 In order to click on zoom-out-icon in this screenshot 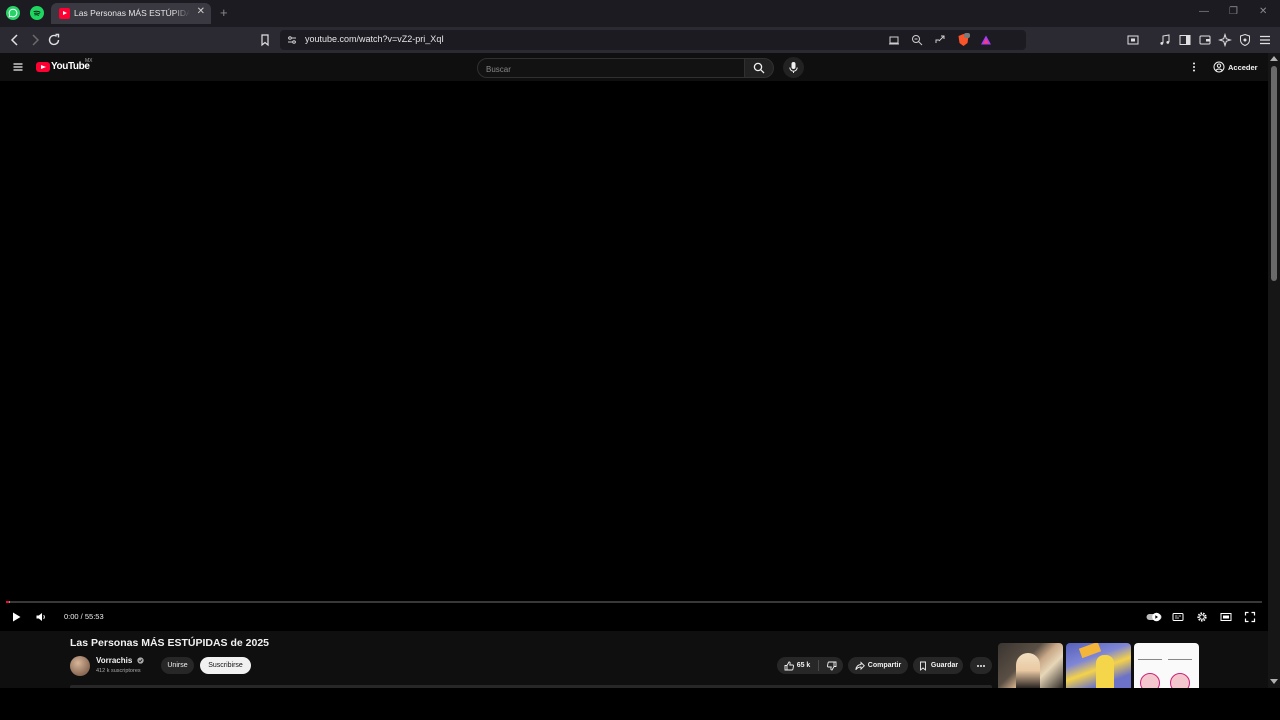, I will do `click(917, 40)`.